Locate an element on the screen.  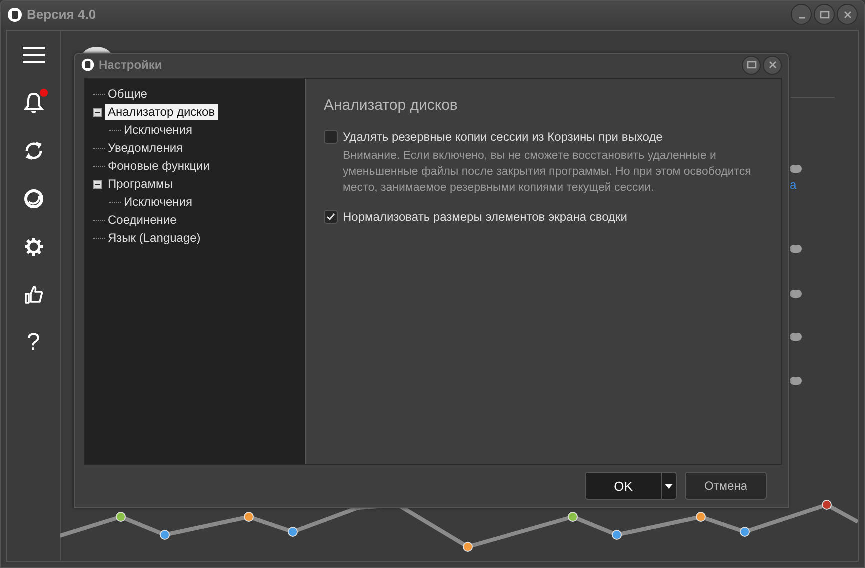
bell-icon is located at coordinates (34, 103).